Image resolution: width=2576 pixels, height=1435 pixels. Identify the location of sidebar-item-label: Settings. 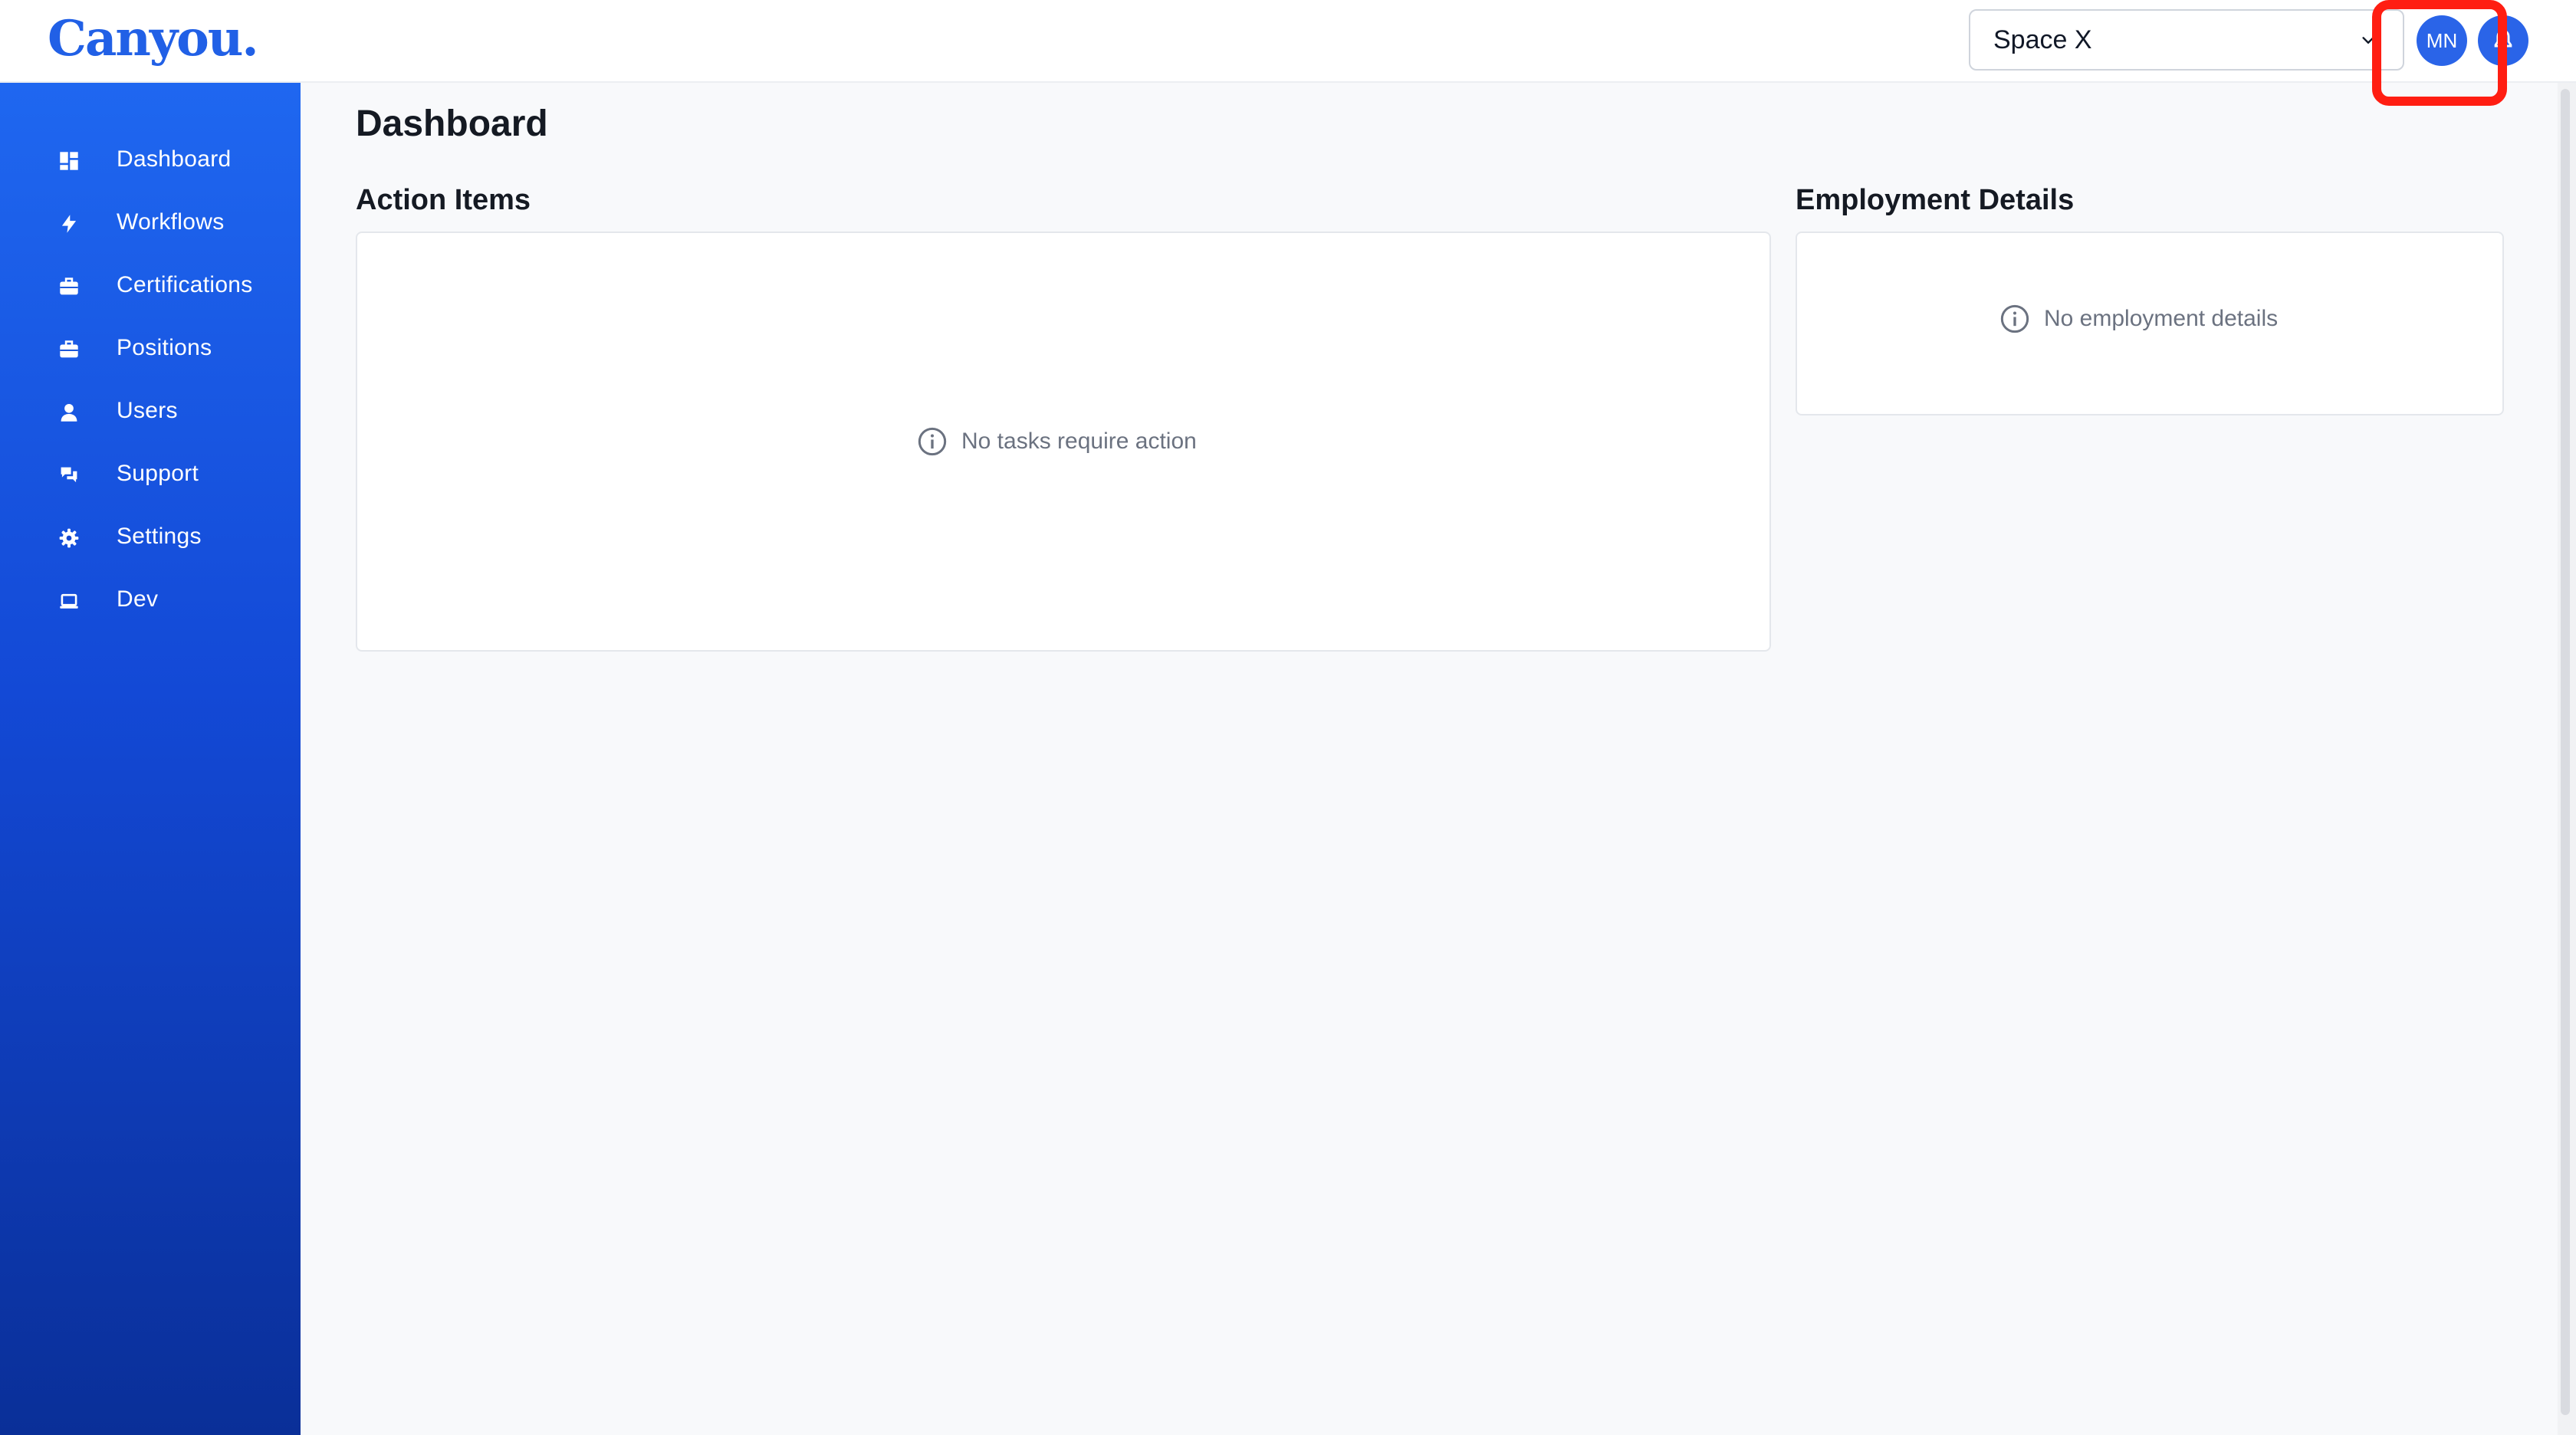
(159, 537).